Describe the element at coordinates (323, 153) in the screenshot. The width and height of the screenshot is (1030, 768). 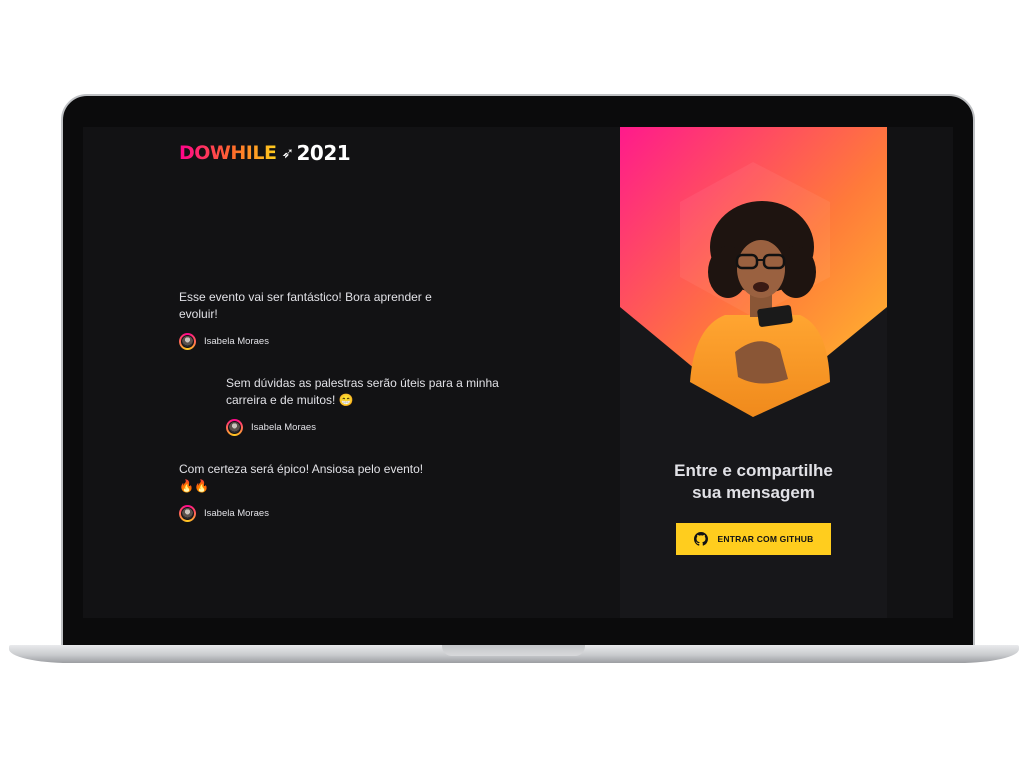
I see `logo-year-text: 2021` at that location.